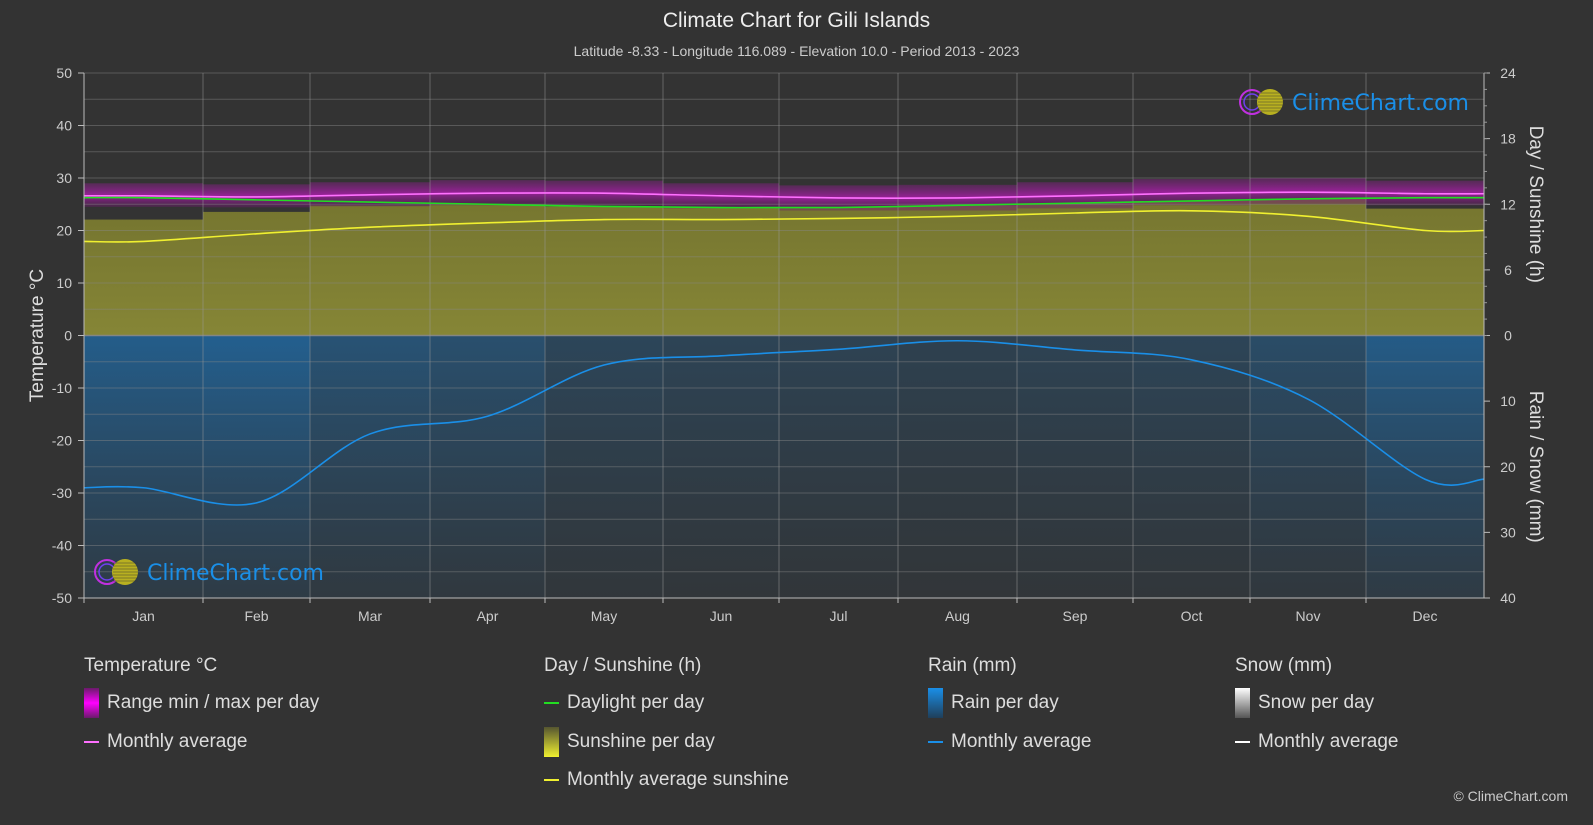 This screenshot has height=825, width=1593. Describe the element at coordinates (1508, 532) in the screenshot. I see `y-right-rain-tick-label: 30` at that location.